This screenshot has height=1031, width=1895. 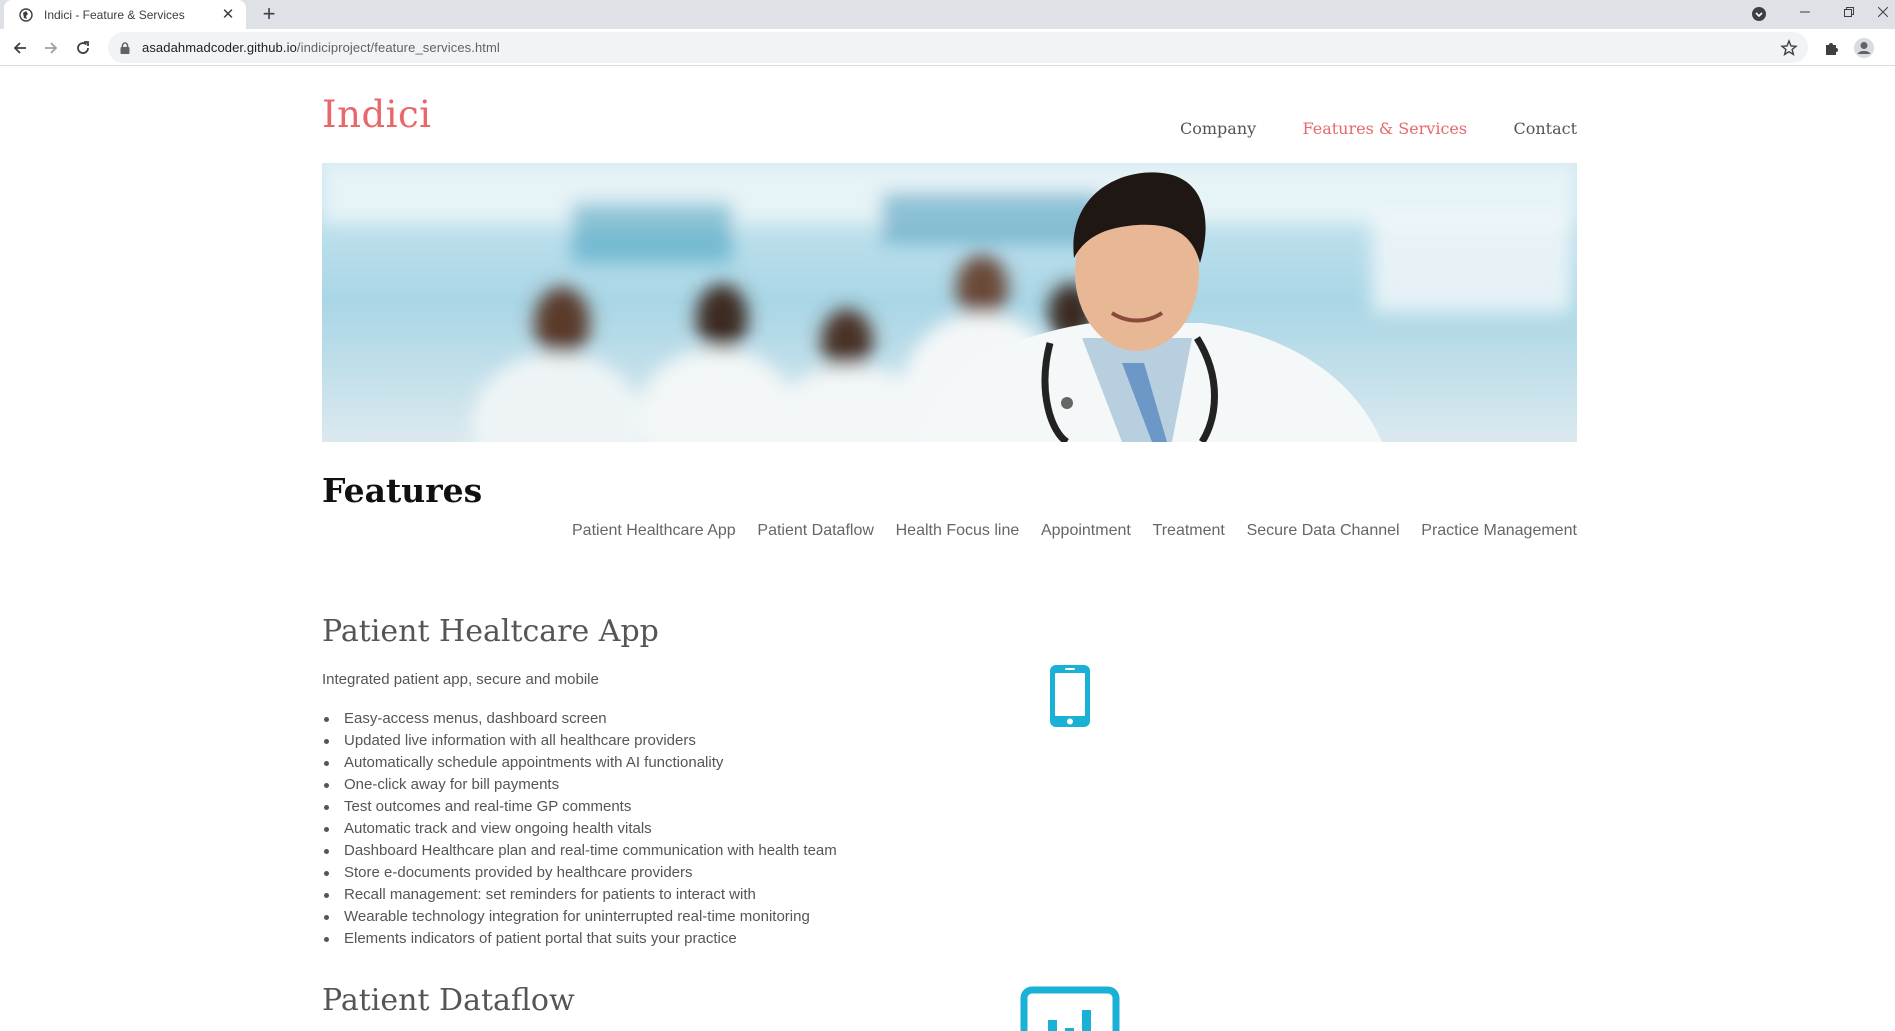 What do you see at coordinates (958, 531) in the screenshot?
I see `subnav-health-focus-line: Health Focus line` at bounding box center [958, 531].